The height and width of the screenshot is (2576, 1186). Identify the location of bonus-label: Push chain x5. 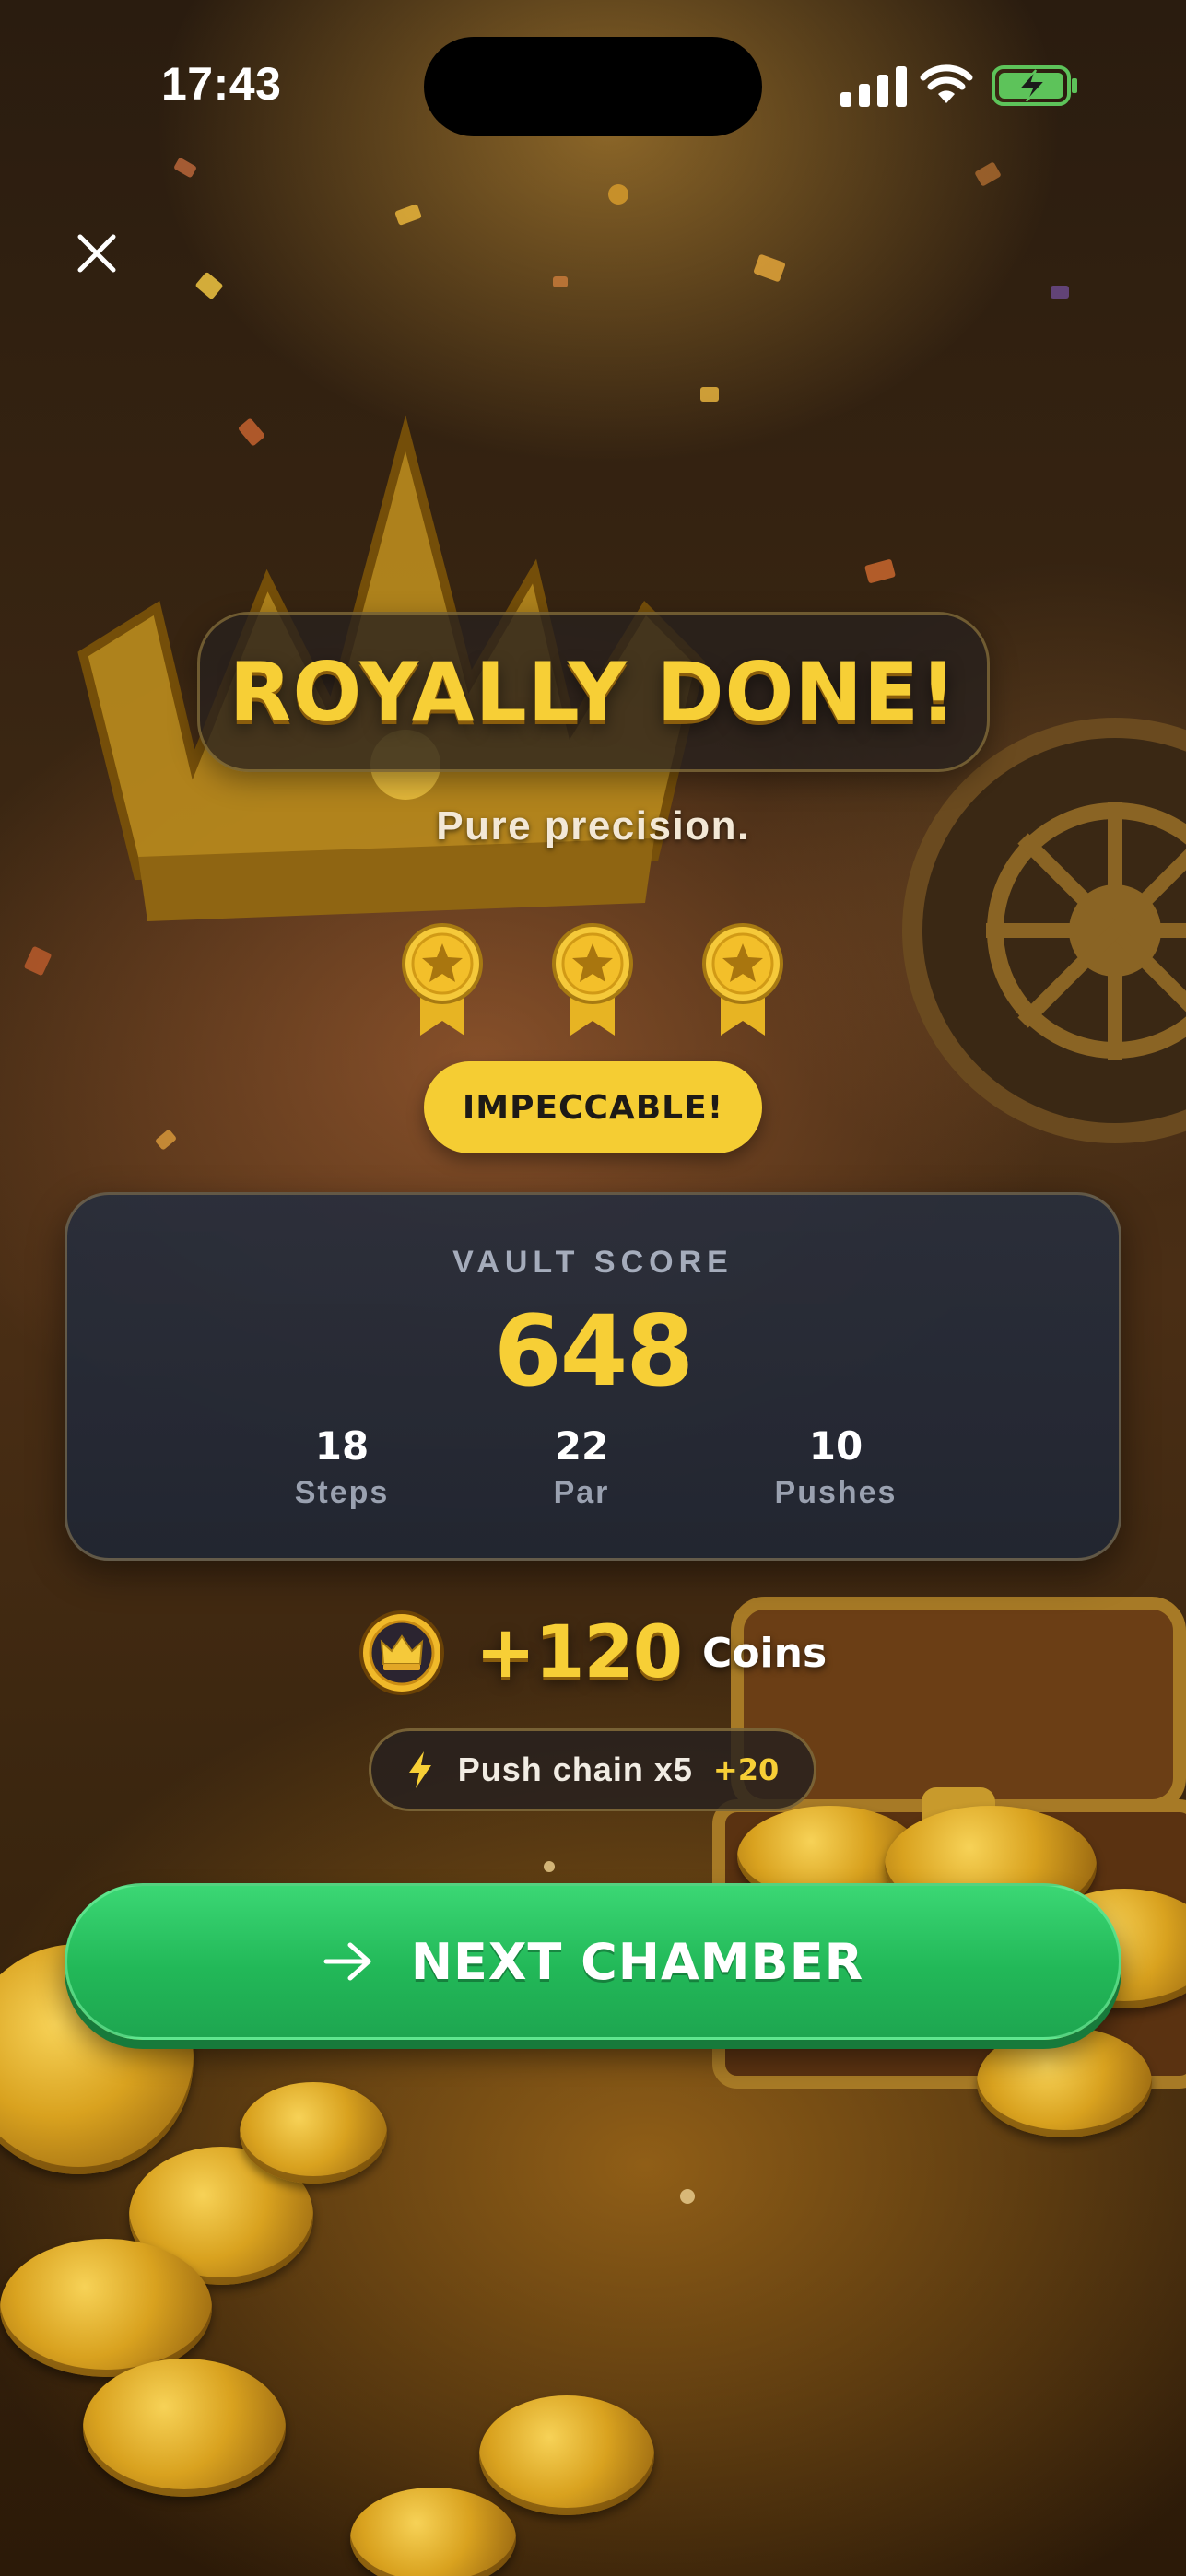
(575, 1769).